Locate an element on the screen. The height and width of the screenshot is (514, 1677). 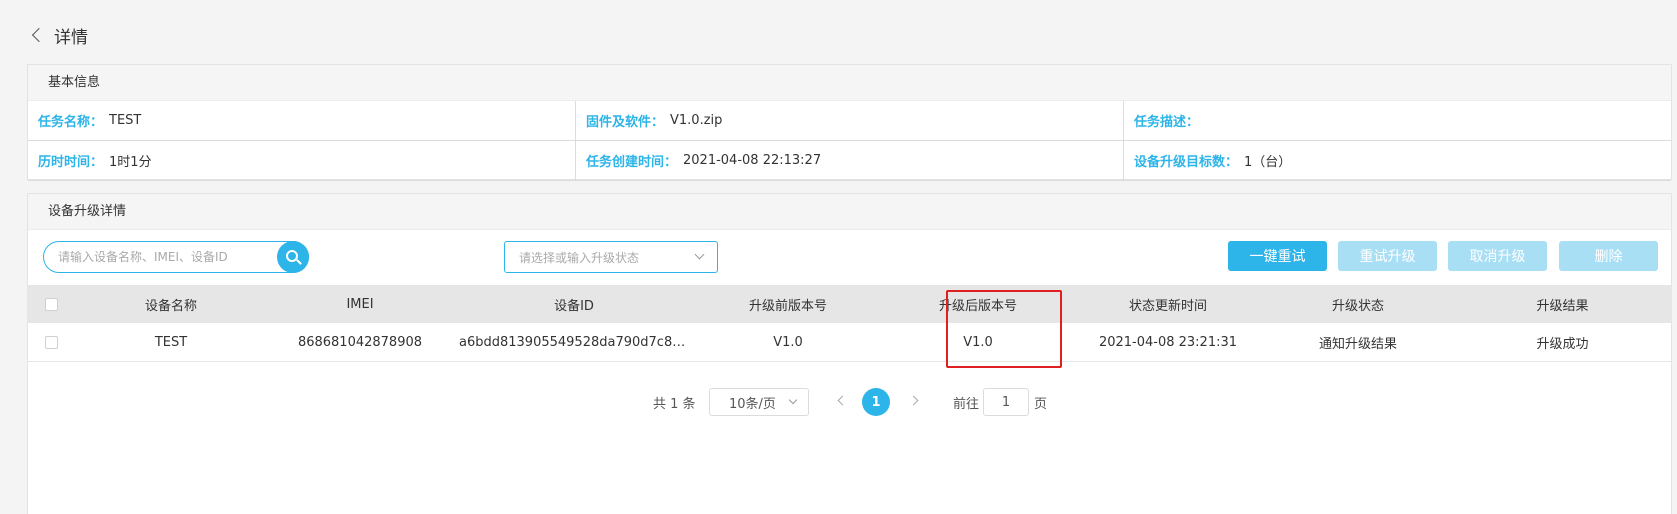
basic-info-title: 基本信息 is located at coordinates (849, 83).